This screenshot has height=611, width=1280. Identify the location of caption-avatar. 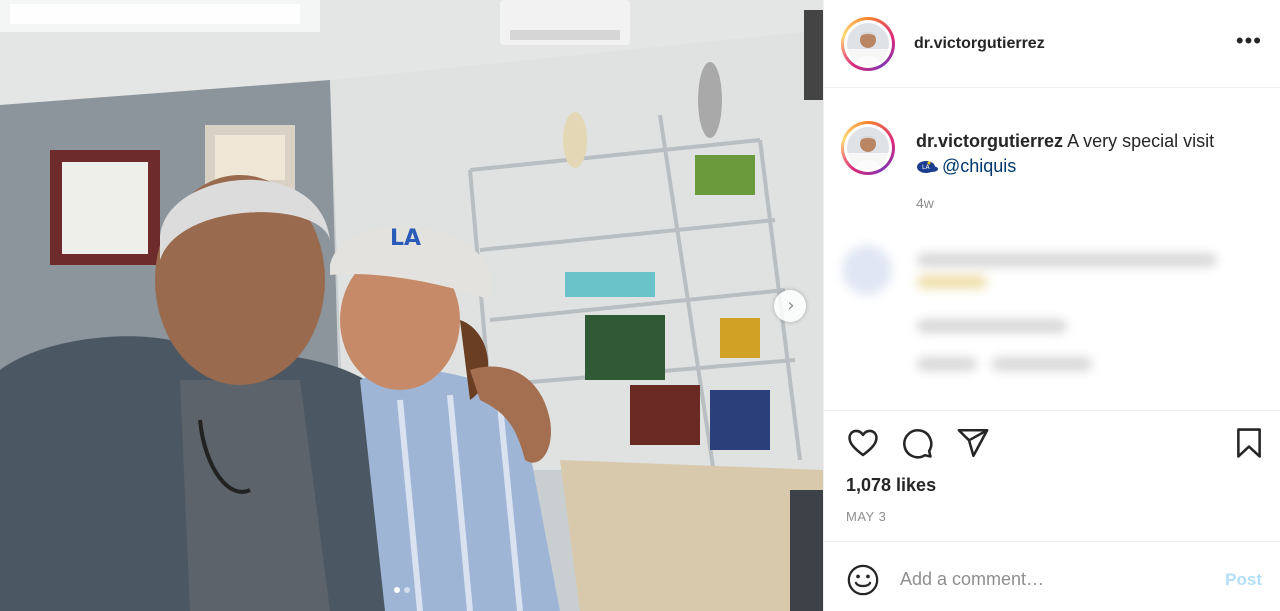
(868, 148).